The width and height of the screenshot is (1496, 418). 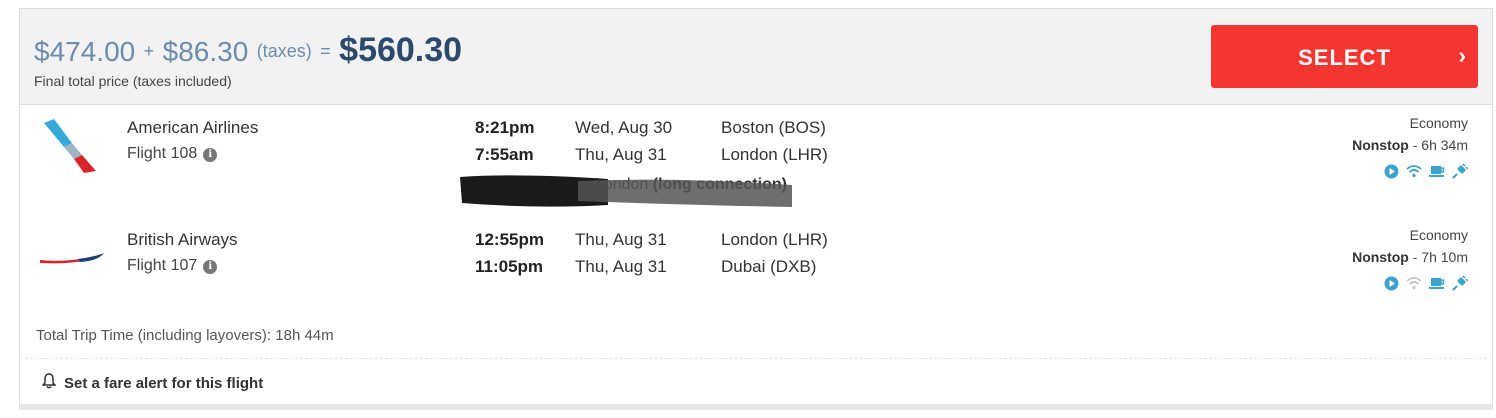 What do you see at coordinates (193, 127) in the screenshot?
I see `airline-name: American Airlines` at bounding box center [193, 127].